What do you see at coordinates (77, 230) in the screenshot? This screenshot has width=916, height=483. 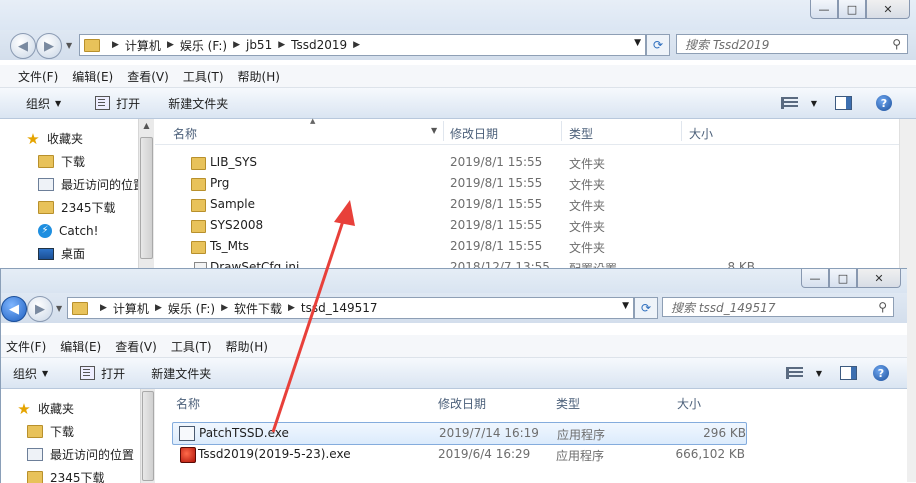 I see `nav-catch: ⚡ Catch!` at bounding box center [77, 230].